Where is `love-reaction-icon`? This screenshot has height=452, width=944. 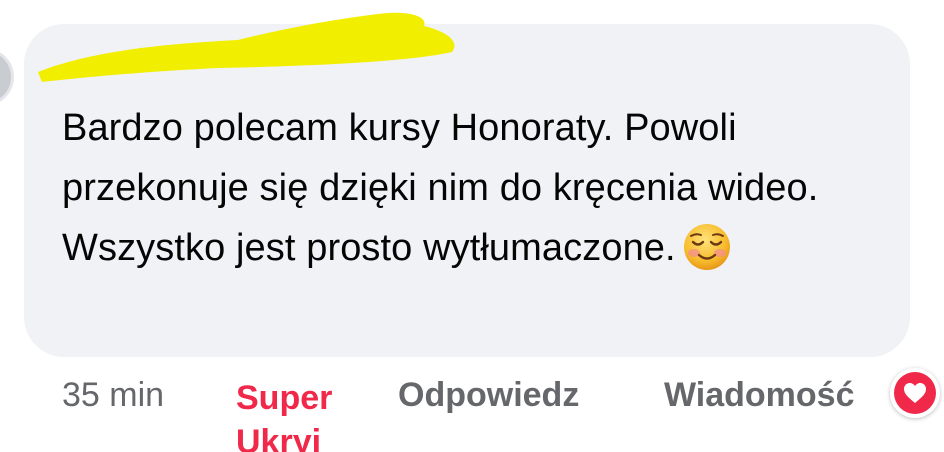
love-reaction-icon is located at coordinates (915, 393).